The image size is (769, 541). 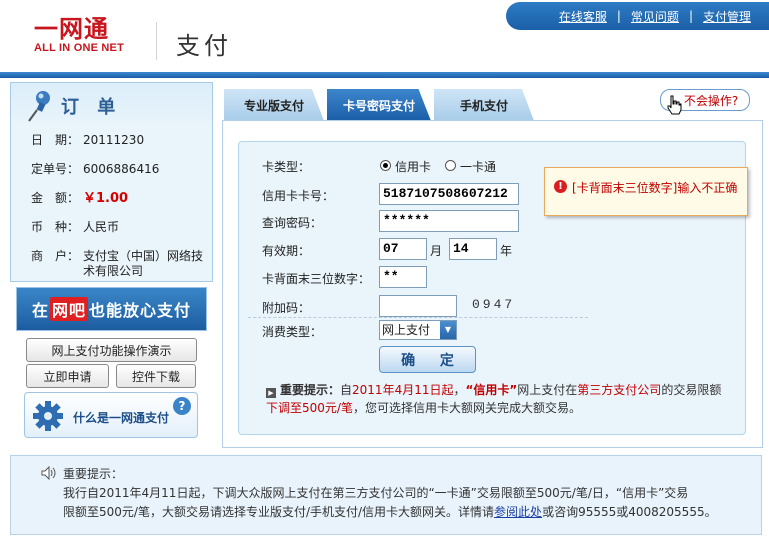 I want to click on logo-en: ALL IN ONE NET, so click(x=79, y=48).